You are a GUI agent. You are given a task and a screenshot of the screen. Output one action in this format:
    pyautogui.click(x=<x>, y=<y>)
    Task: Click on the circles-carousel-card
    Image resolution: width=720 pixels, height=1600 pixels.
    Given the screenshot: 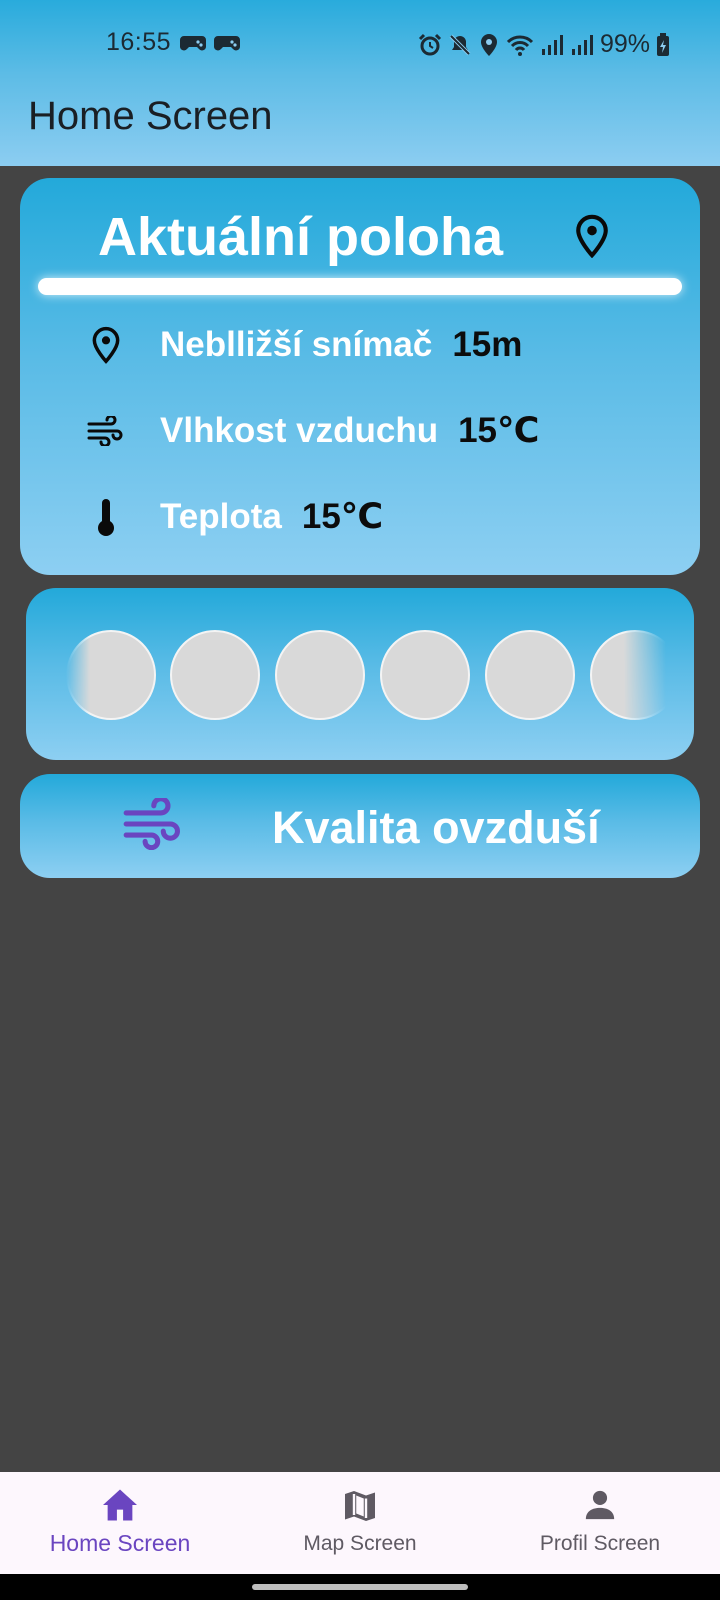 What is the action you would take?
    pyautogui.click(x=360, y=674)
    